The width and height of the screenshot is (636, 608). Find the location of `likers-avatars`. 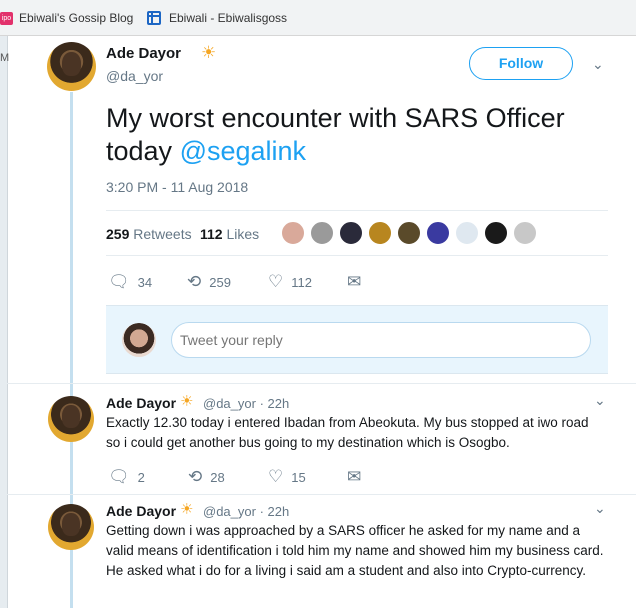

likers-avatars is located at coordinates (411, 234).